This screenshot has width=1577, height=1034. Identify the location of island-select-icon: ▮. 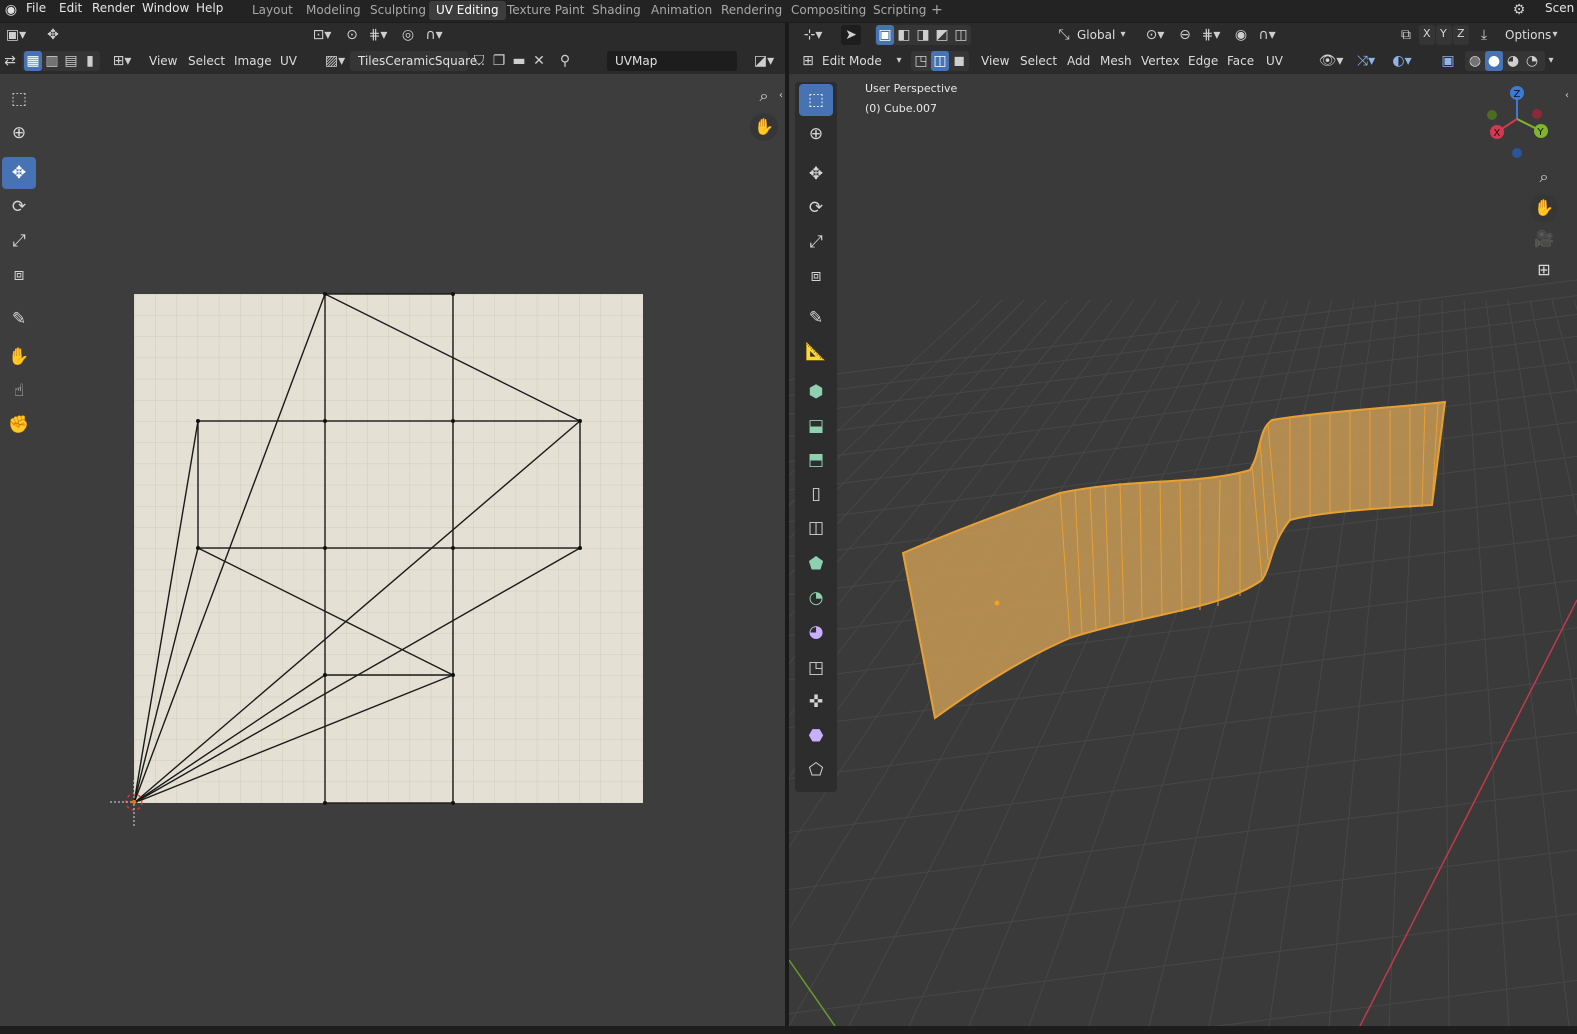
(90, 61).